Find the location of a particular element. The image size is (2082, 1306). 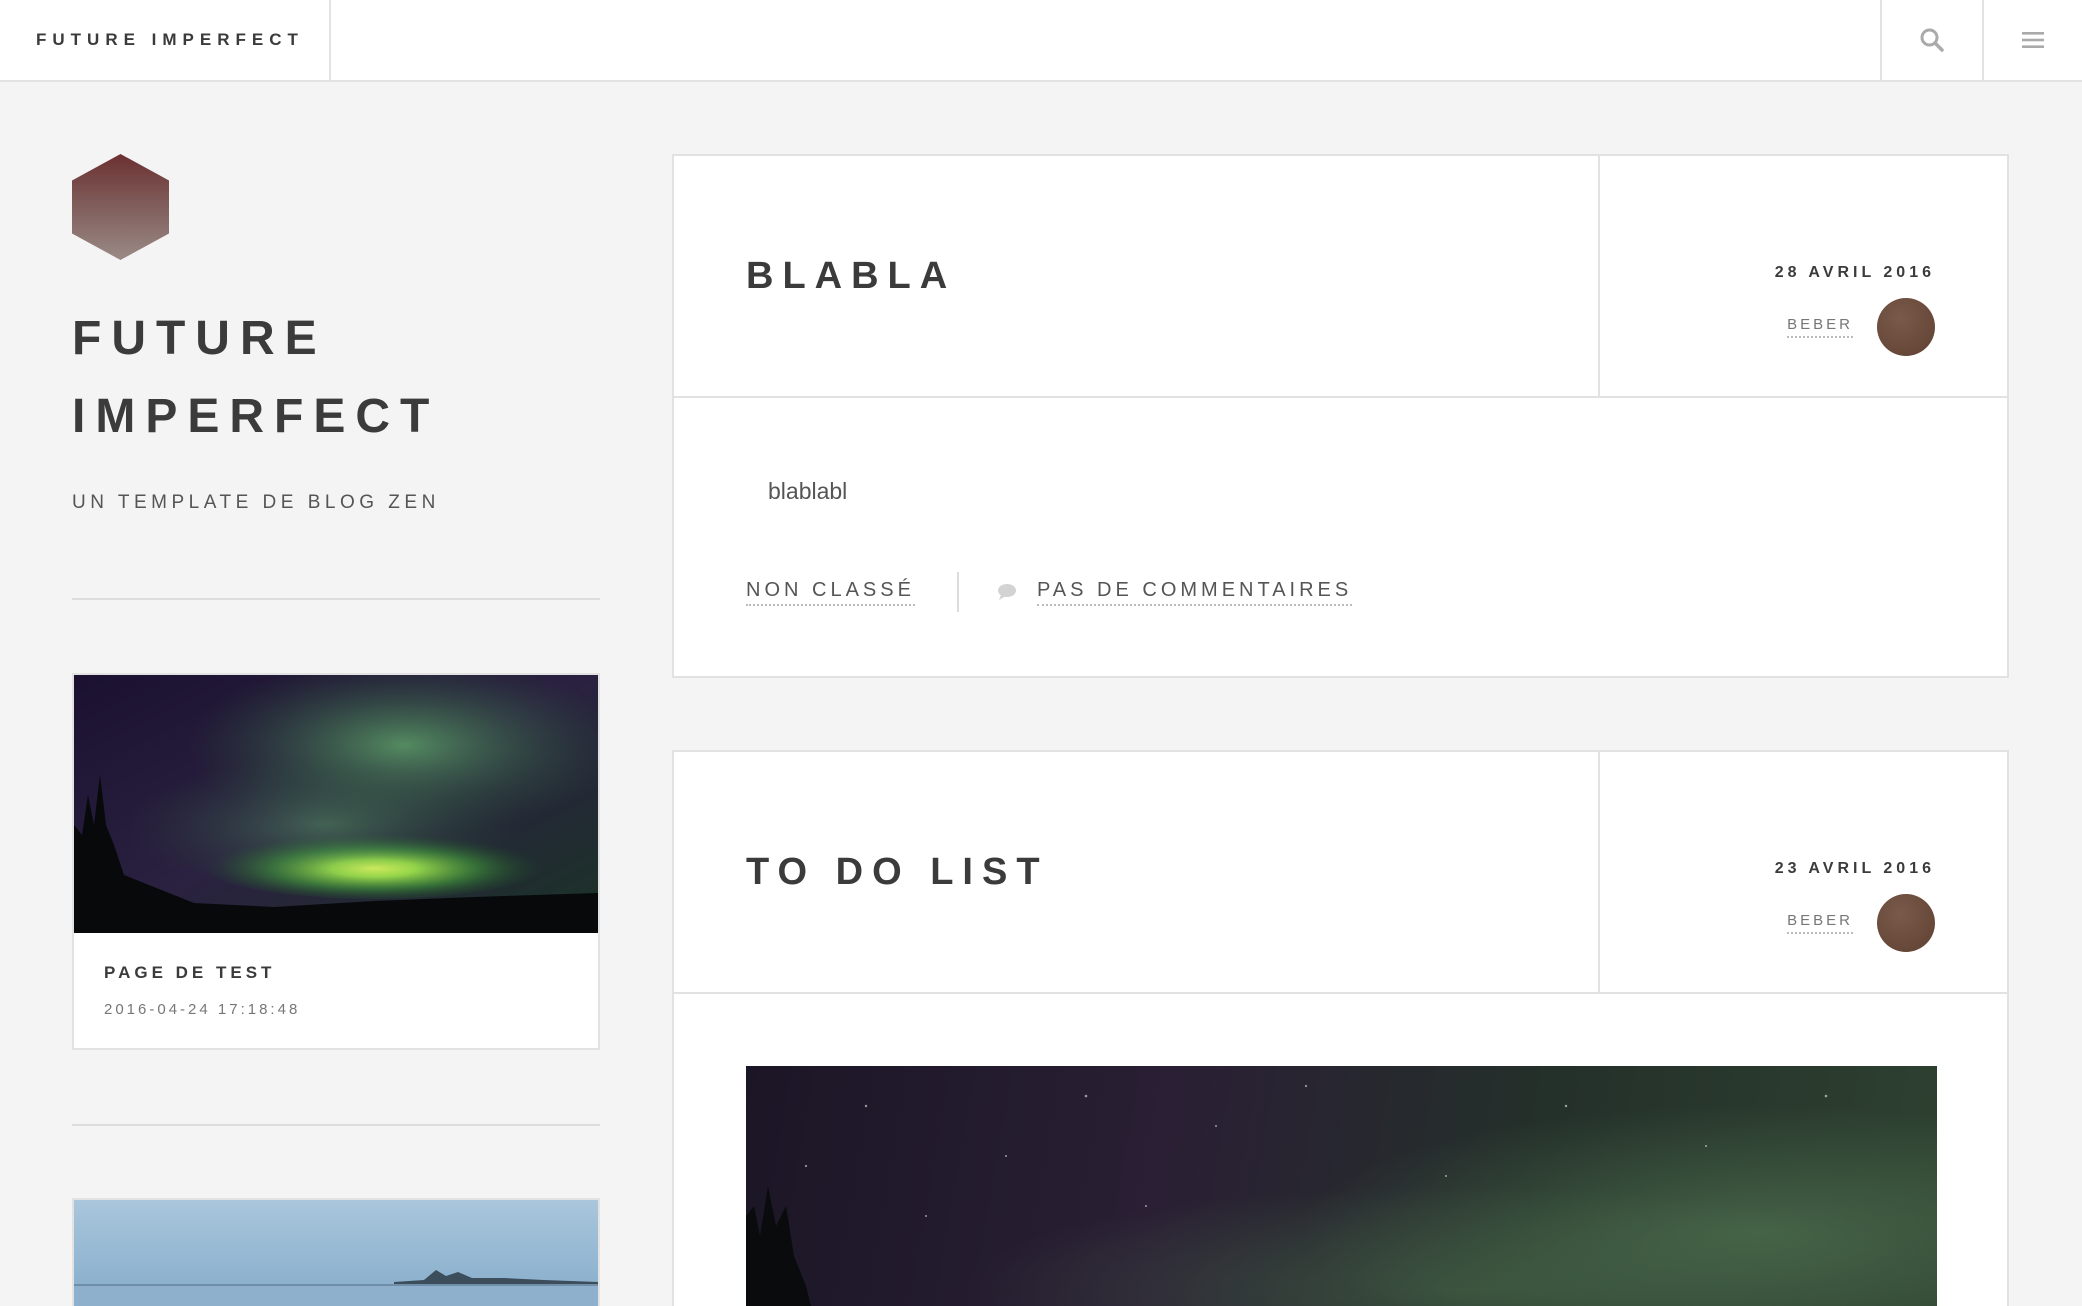

aurora-image is located at coordinates (1287, 1195).